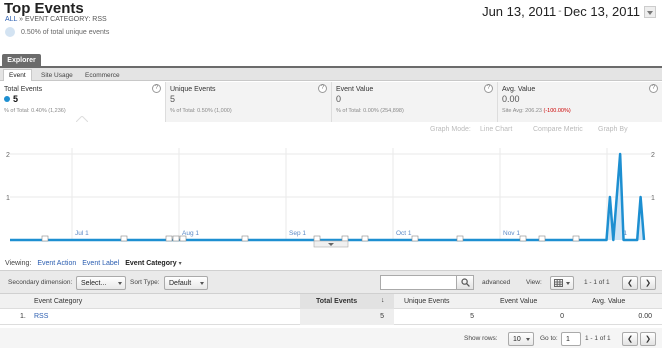 This screenshot has width=662, height=348. What do you see at coordinates (597, 282) in the screenshot?
I see `pagination-range: 1 - 1 of 1` at bounding box center [597, 282].